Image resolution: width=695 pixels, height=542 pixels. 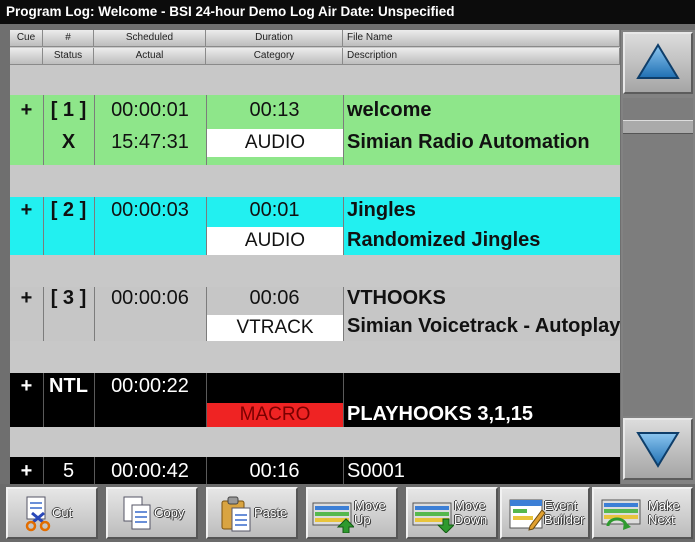 What do you see at coordinates (68, 110) in the screenshot?
I see `event-number: [ 1 ]` at bounding box center [68, 110].